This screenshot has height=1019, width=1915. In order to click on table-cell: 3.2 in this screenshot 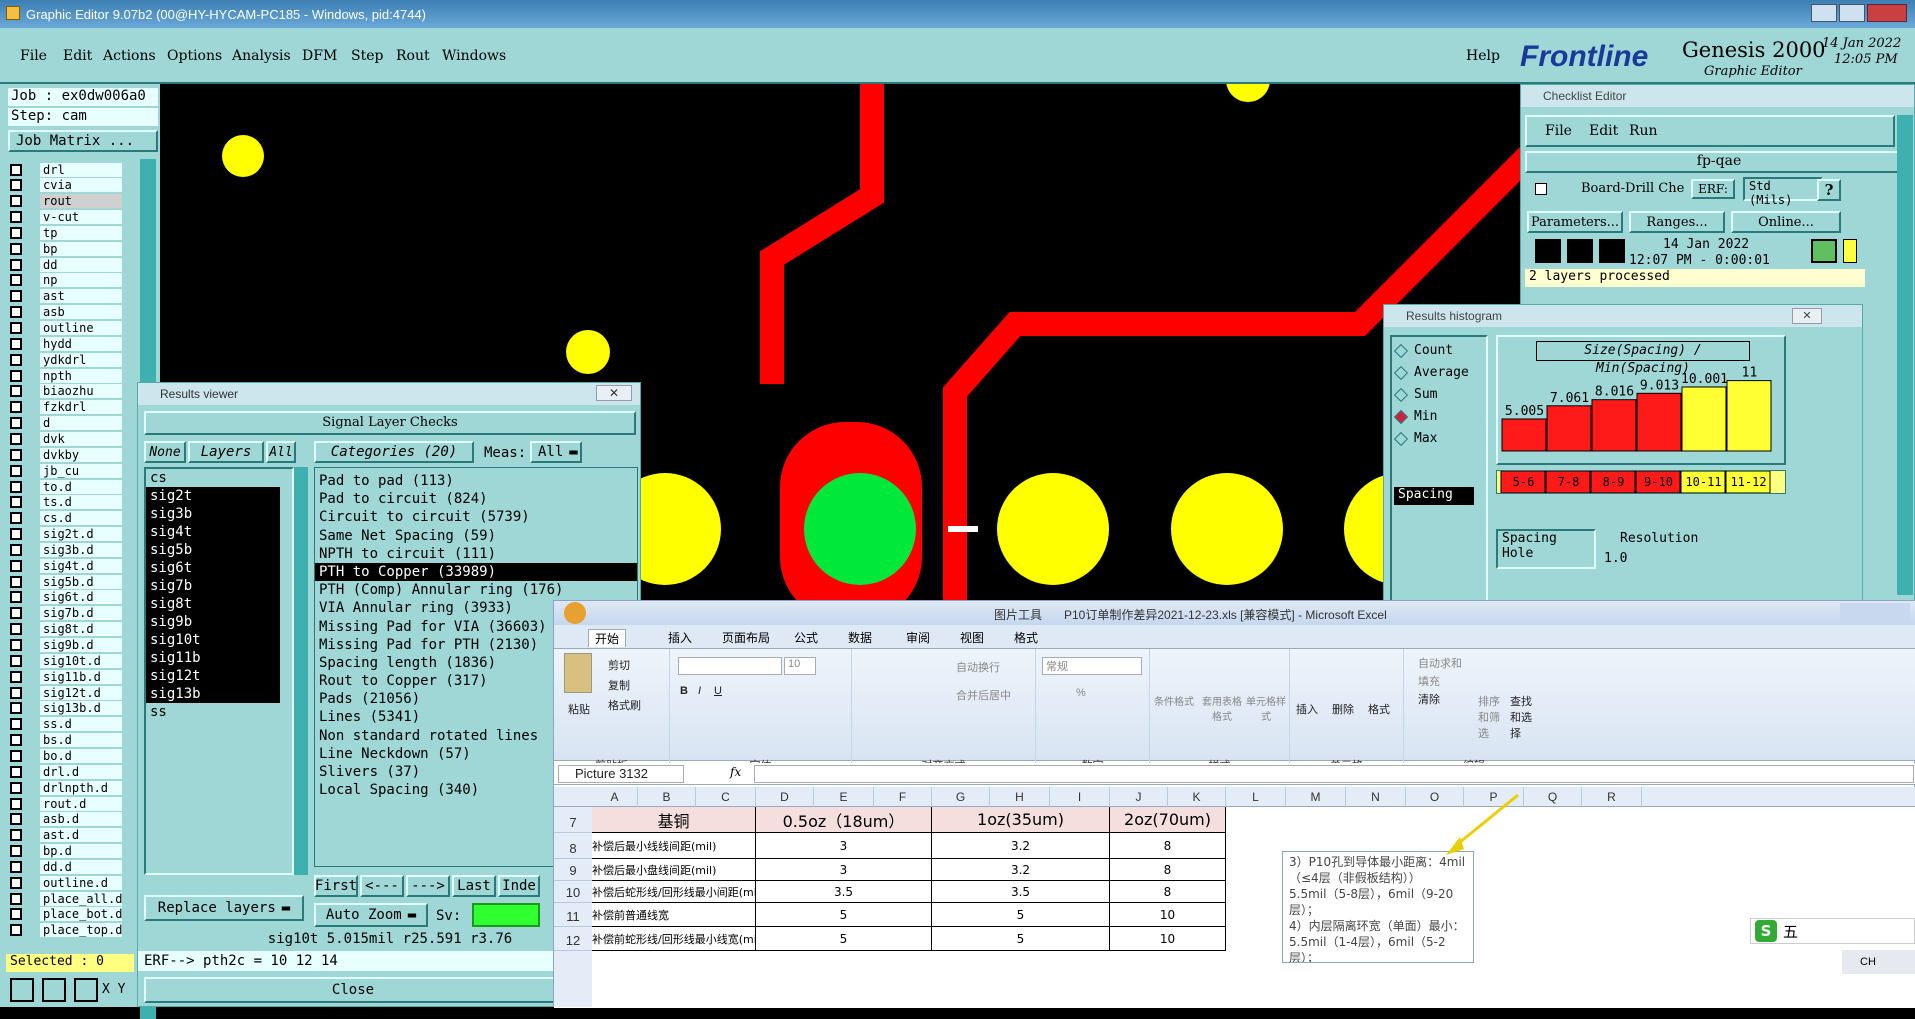, I will do `click(1021, 870)`.